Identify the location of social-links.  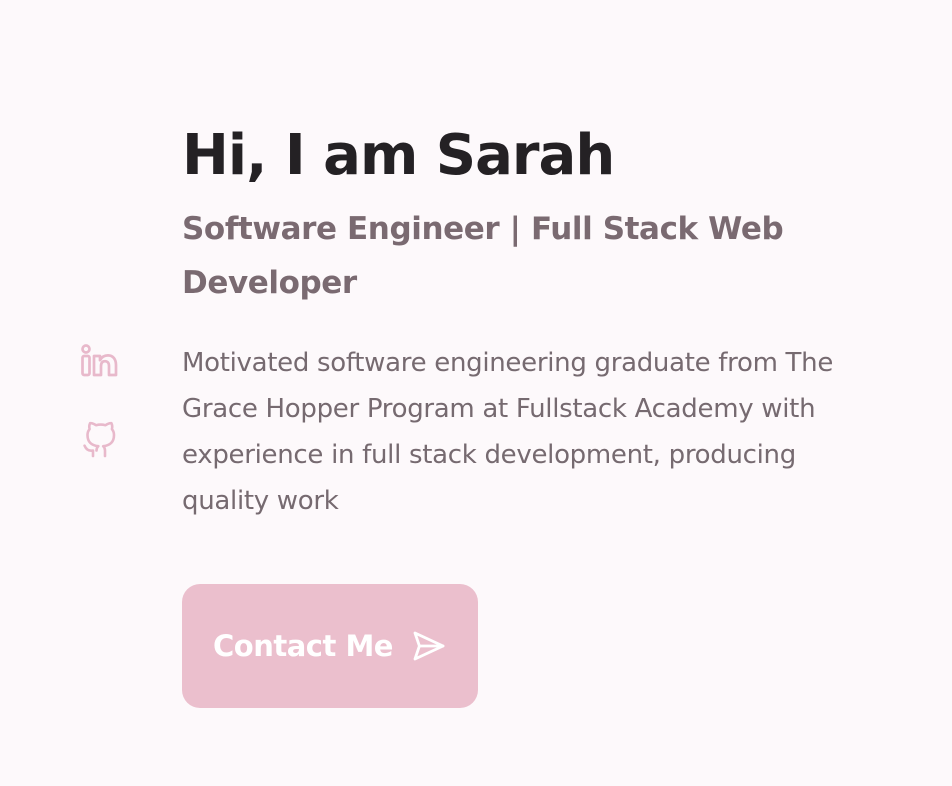
(99, 421).